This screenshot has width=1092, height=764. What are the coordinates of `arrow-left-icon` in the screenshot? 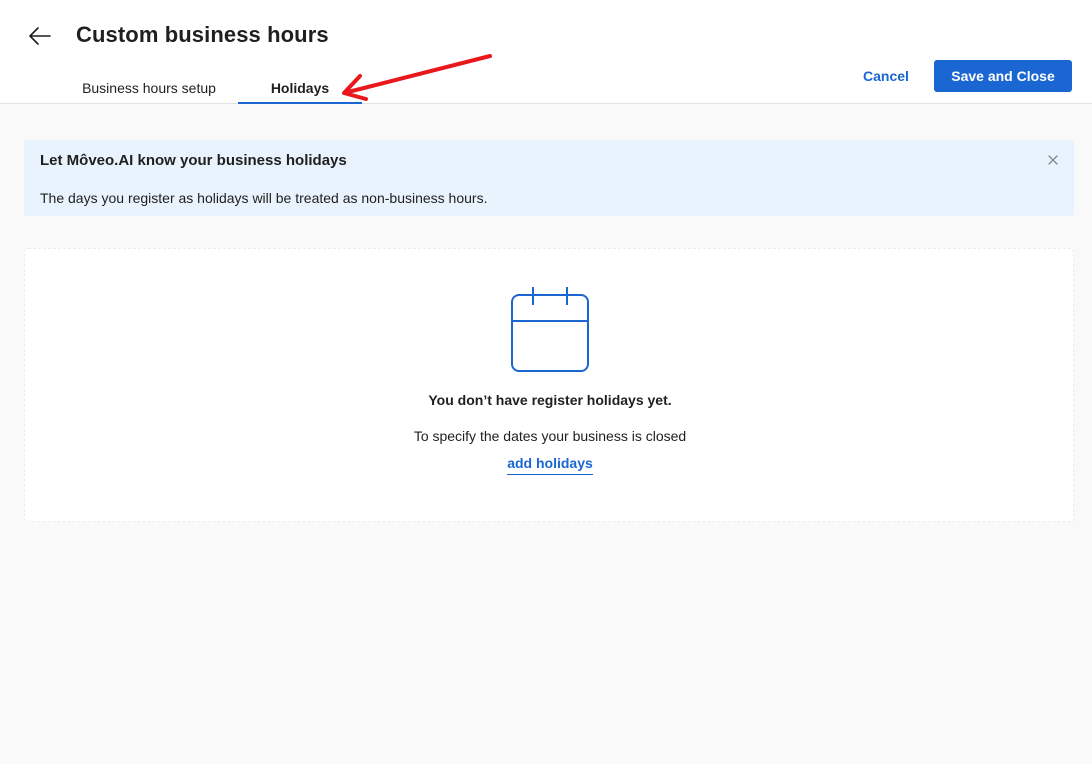 It's located at (40, 36).